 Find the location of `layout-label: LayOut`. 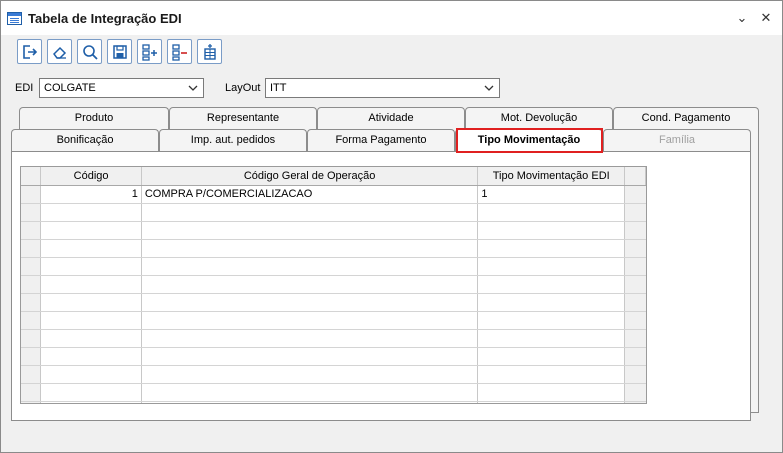

layout-label: LayOut is located at coordinates (243, 88).